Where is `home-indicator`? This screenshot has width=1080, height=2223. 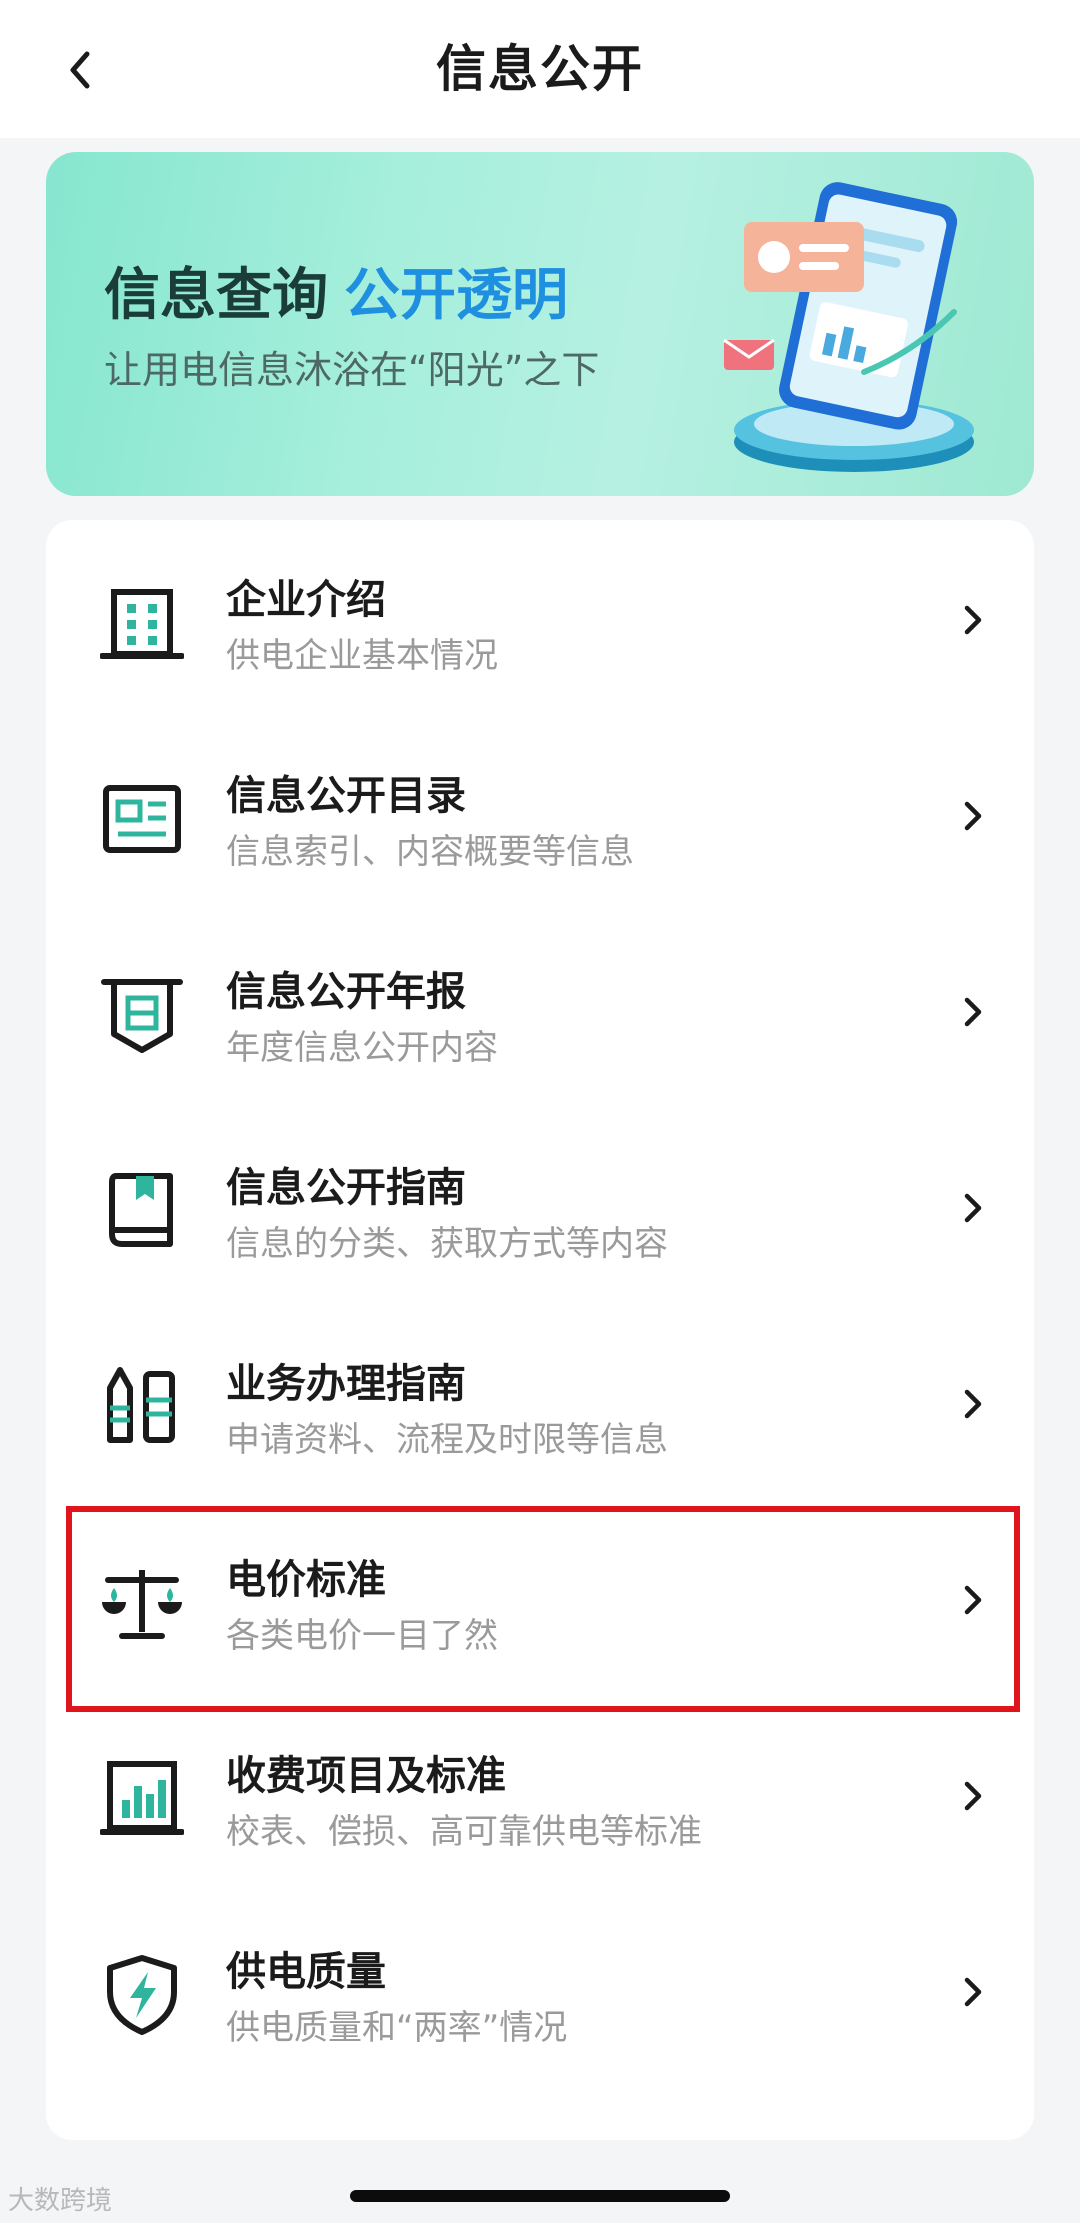
home-indicator is located at coordinates (540, 2196).